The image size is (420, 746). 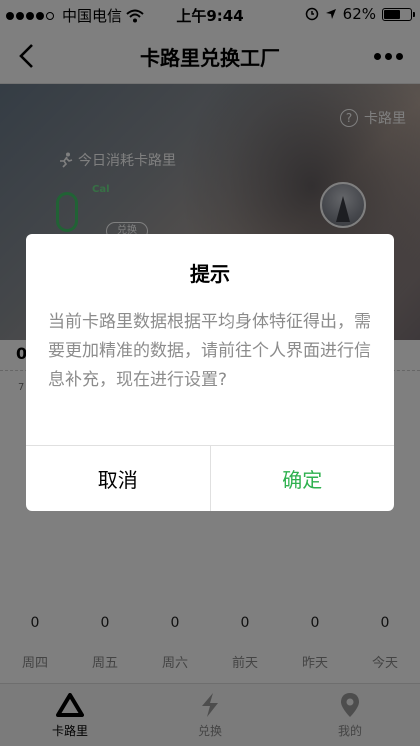 I want to click on dialog-title: 提示, so click(x=210, y=274).